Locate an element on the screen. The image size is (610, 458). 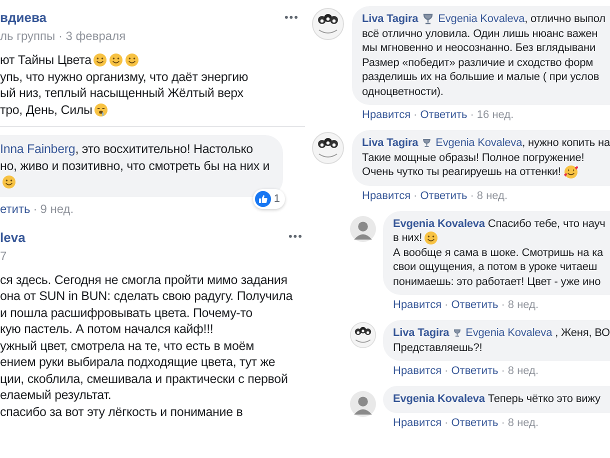
comment-text: Размер «победит» различие и сходство форм is located at coordinates (478, 63).